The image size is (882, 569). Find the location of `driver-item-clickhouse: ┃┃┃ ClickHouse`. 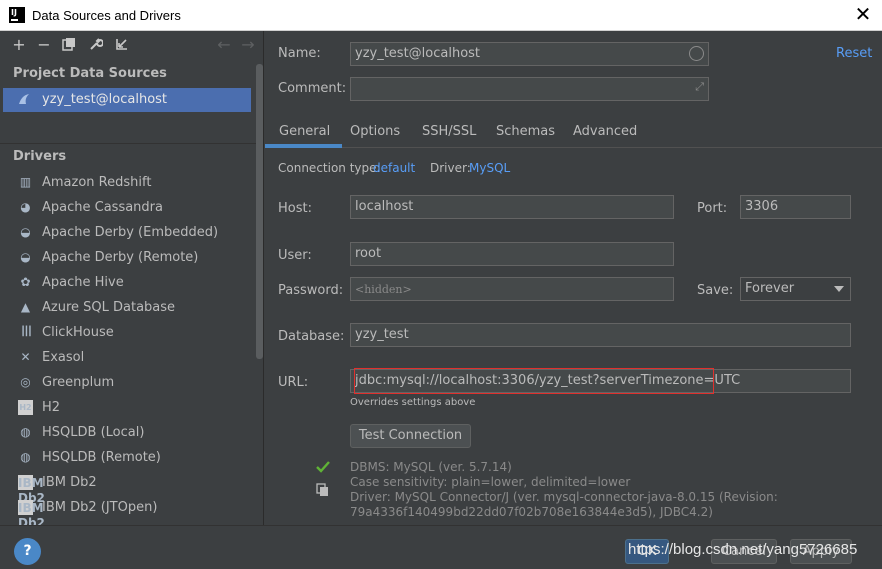

driver-item-clickhouse: ┃┃┃ ClickHouse is located at coordinates (125, 333).